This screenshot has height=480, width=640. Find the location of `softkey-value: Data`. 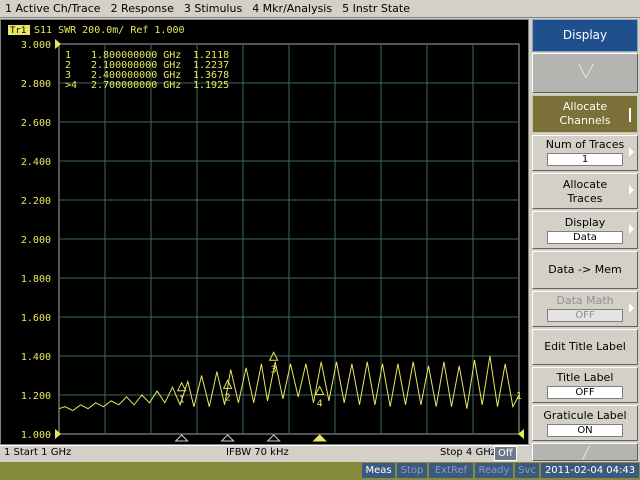

softkey-value: Data is located at coordinates (585, 237).